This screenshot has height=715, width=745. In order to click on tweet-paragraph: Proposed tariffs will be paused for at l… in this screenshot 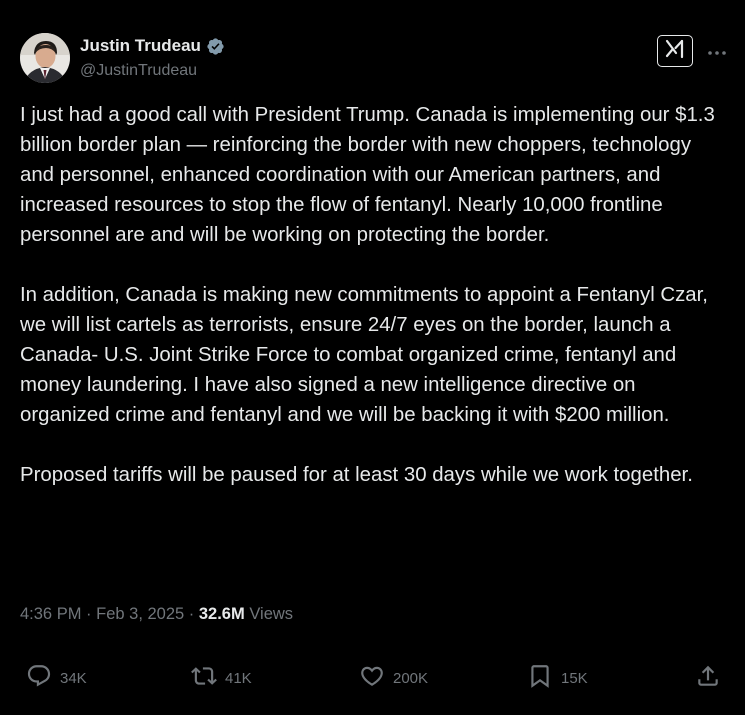, I will do `click(356, 475)`.